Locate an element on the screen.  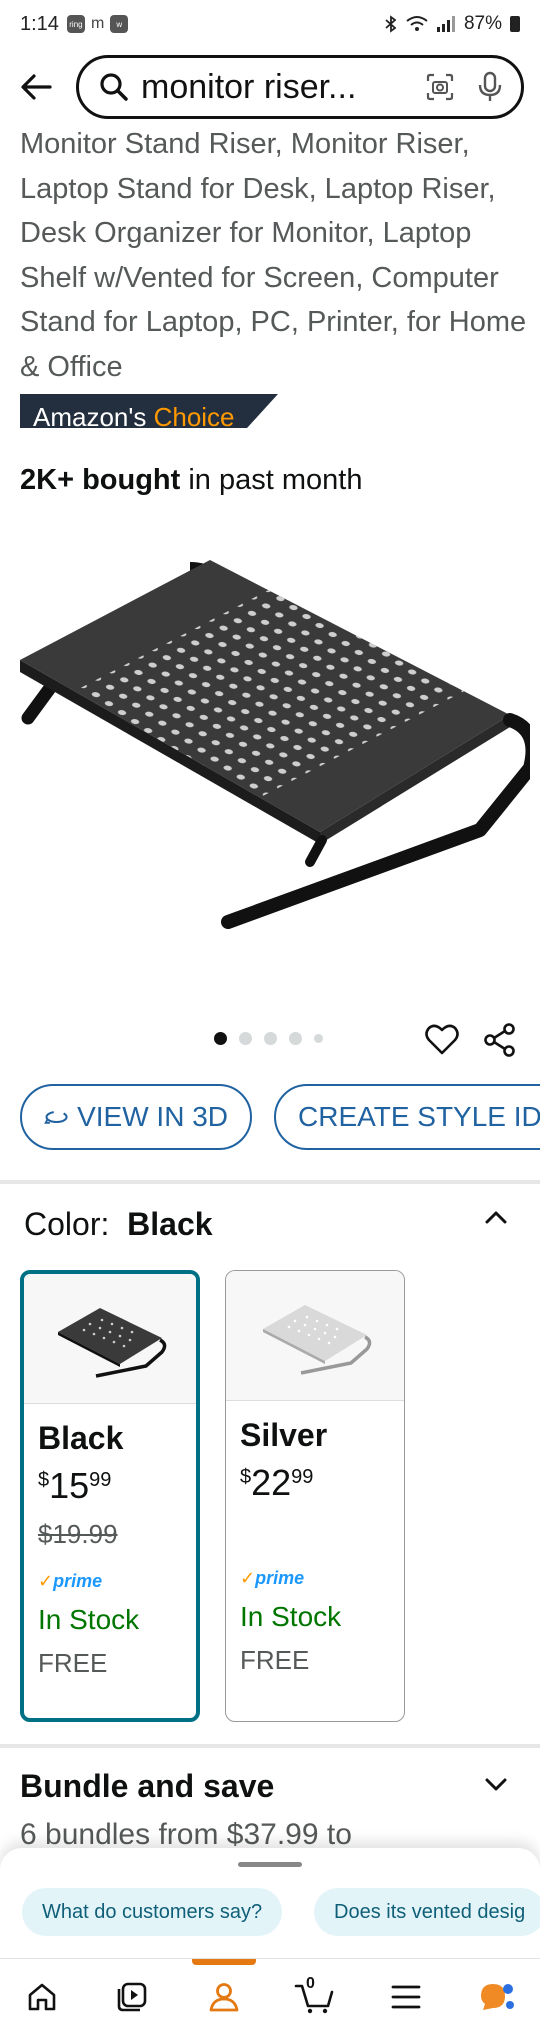
back-arrow-icon is located at coordinates (36, 87).